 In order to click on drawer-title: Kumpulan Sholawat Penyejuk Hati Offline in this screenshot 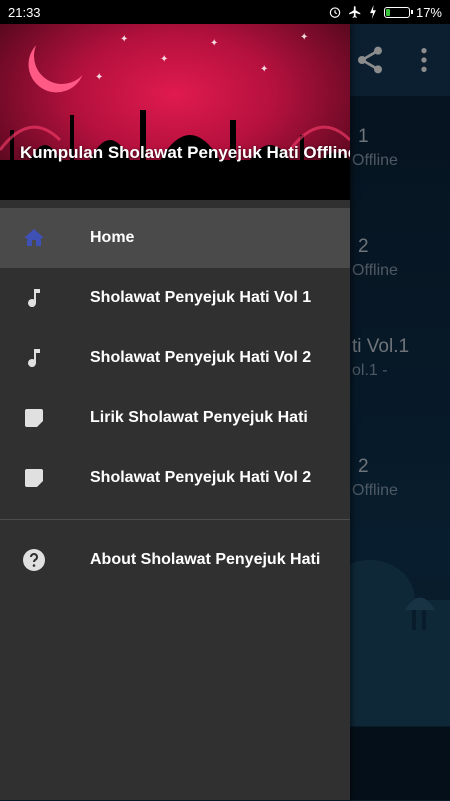, I will do `click(185, 152)`.